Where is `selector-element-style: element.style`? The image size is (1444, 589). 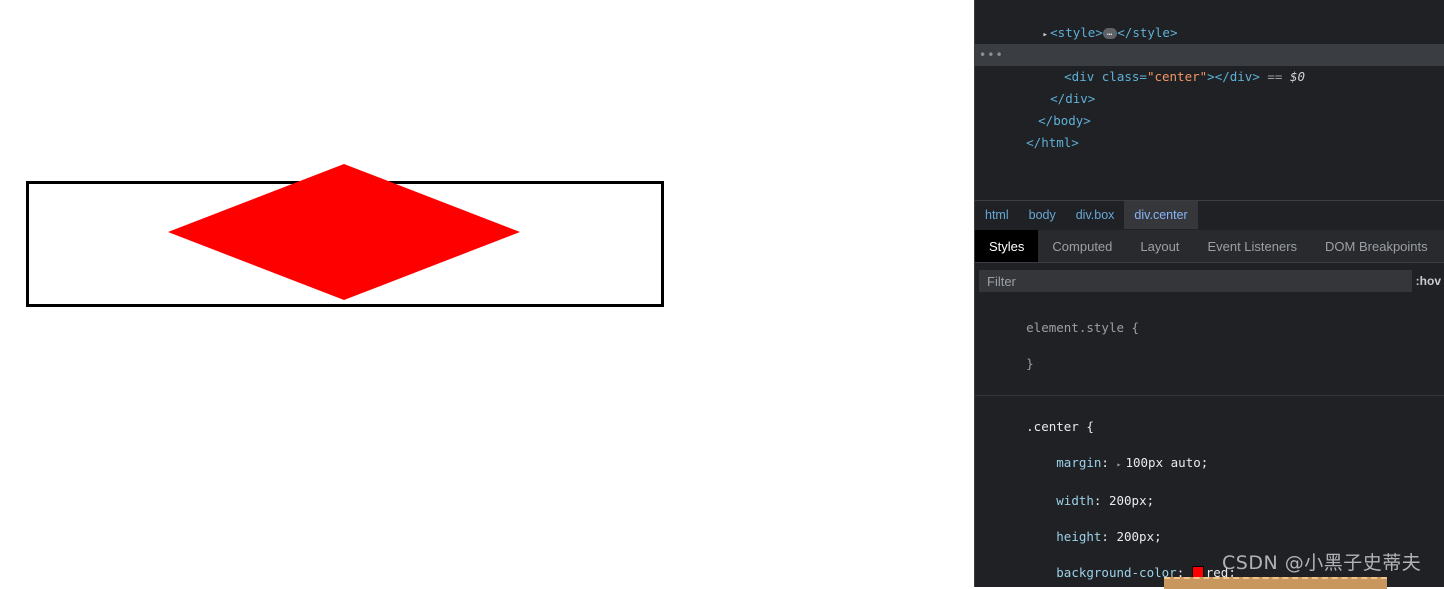
selector-element-style: element.style is located at coordinates (1075, 327).